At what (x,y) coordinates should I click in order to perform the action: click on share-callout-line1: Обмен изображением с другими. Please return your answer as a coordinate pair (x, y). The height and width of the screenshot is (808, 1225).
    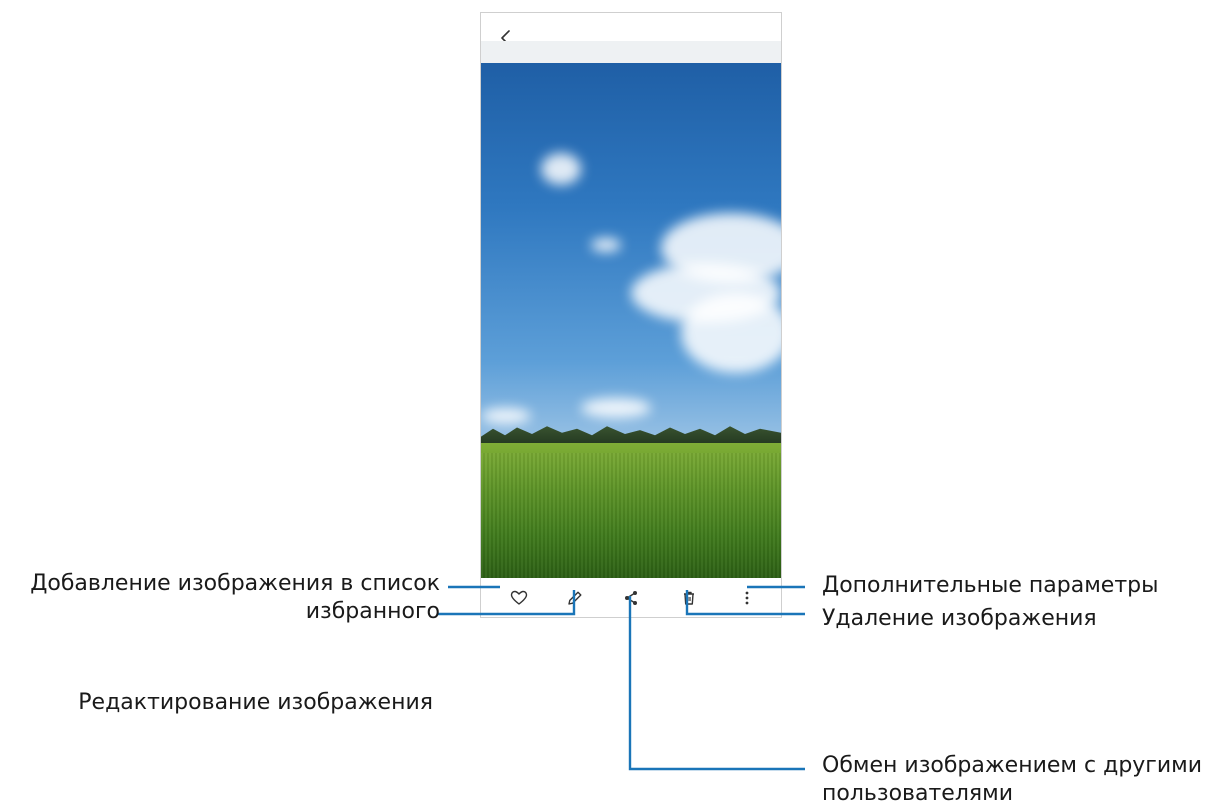
    Looking at the image, I should click on (1012, 765).